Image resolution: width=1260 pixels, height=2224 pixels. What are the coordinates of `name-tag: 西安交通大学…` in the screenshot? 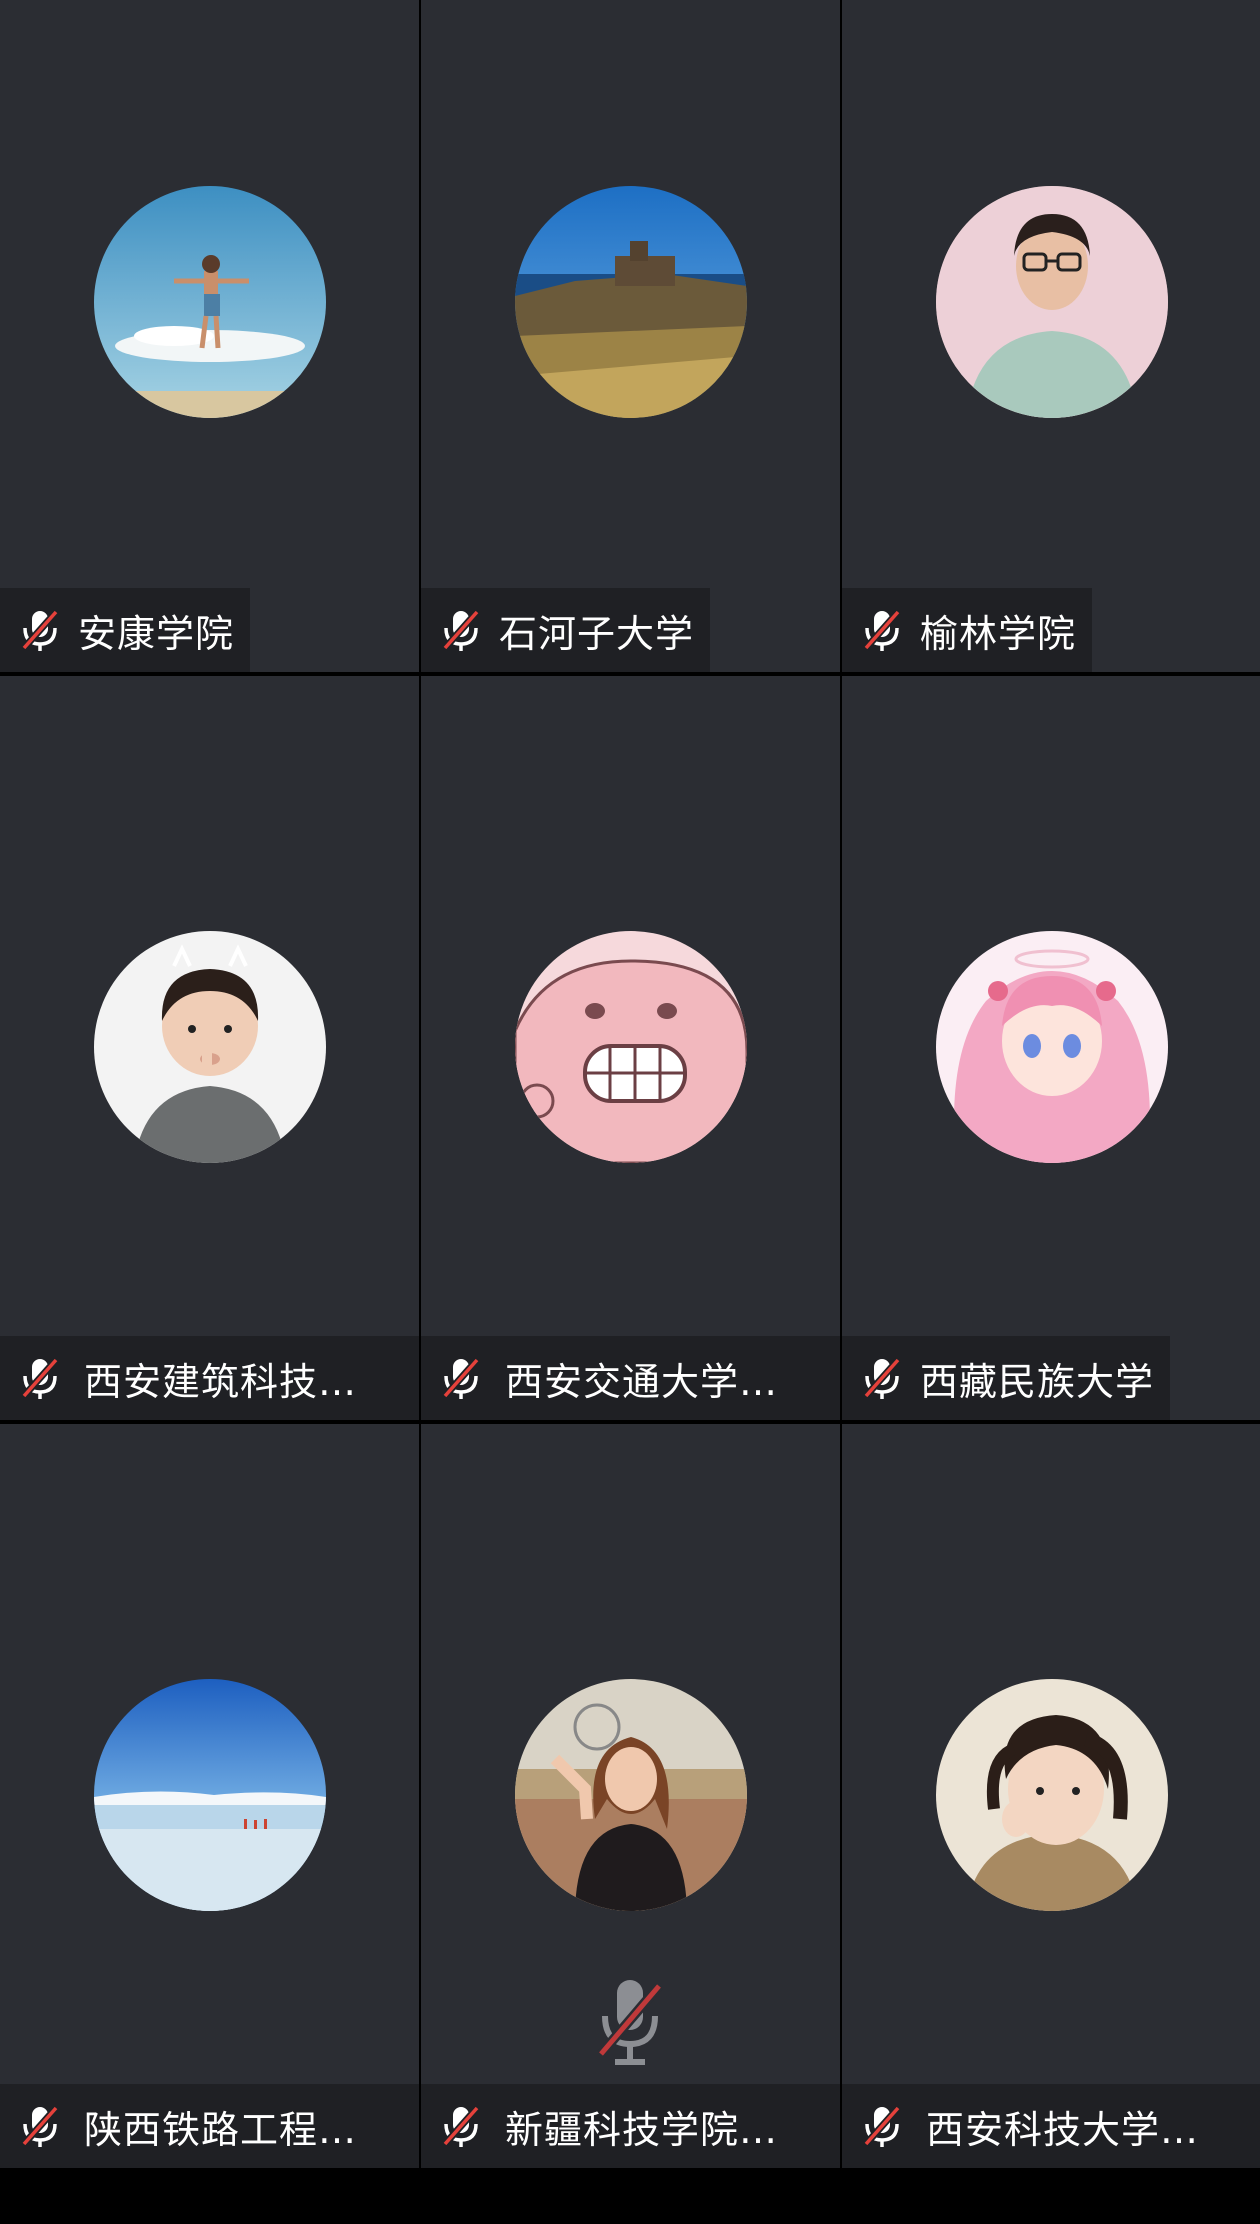 It's located at (630, 1378).